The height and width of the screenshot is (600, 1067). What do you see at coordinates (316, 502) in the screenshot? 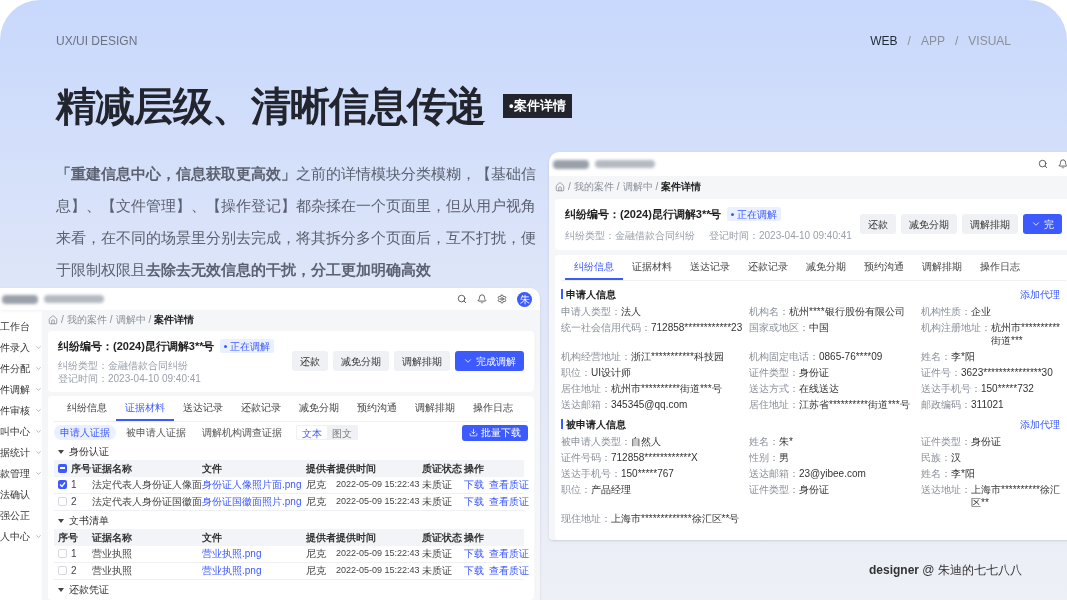
I see `table-cell-text: 尼克` at bounding box center [316, 502].